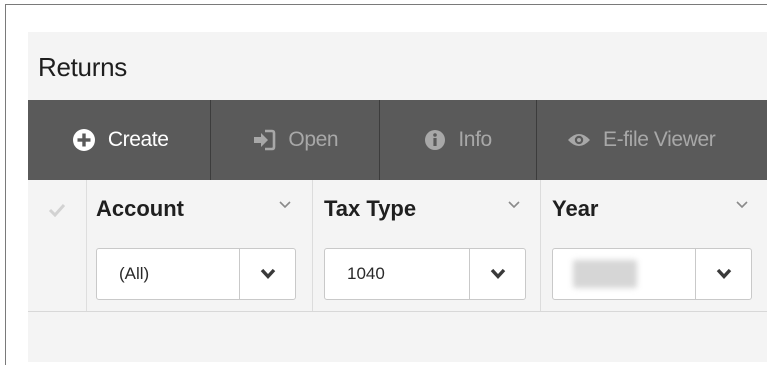 This screenshot has width=767, height=365. What do you see at coordinates (264, 140) in the screenshot?
I see `sign-in-icon` at bounding box center [264, 140].